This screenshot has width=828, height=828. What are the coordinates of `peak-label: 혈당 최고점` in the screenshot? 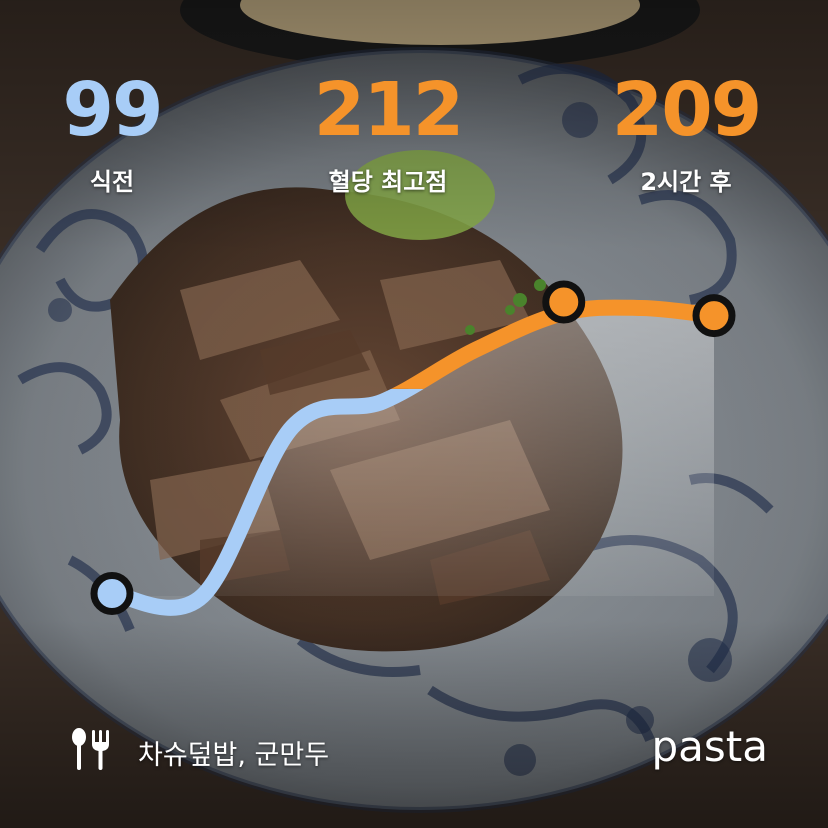 It's located at (388, 182).